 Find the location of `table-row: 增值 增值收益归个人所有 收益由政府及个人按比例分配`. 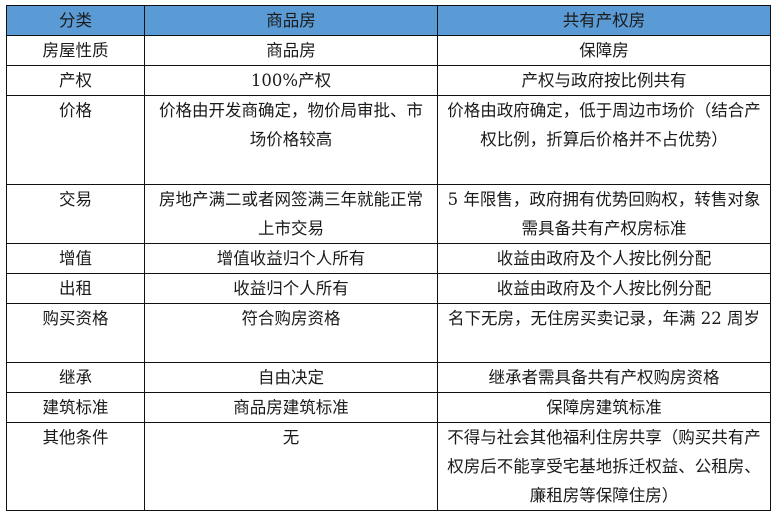

table-row: 增值 增值收益归个人所有 收益由政府及个人按比例分配 is located at coordinates (388, 258).